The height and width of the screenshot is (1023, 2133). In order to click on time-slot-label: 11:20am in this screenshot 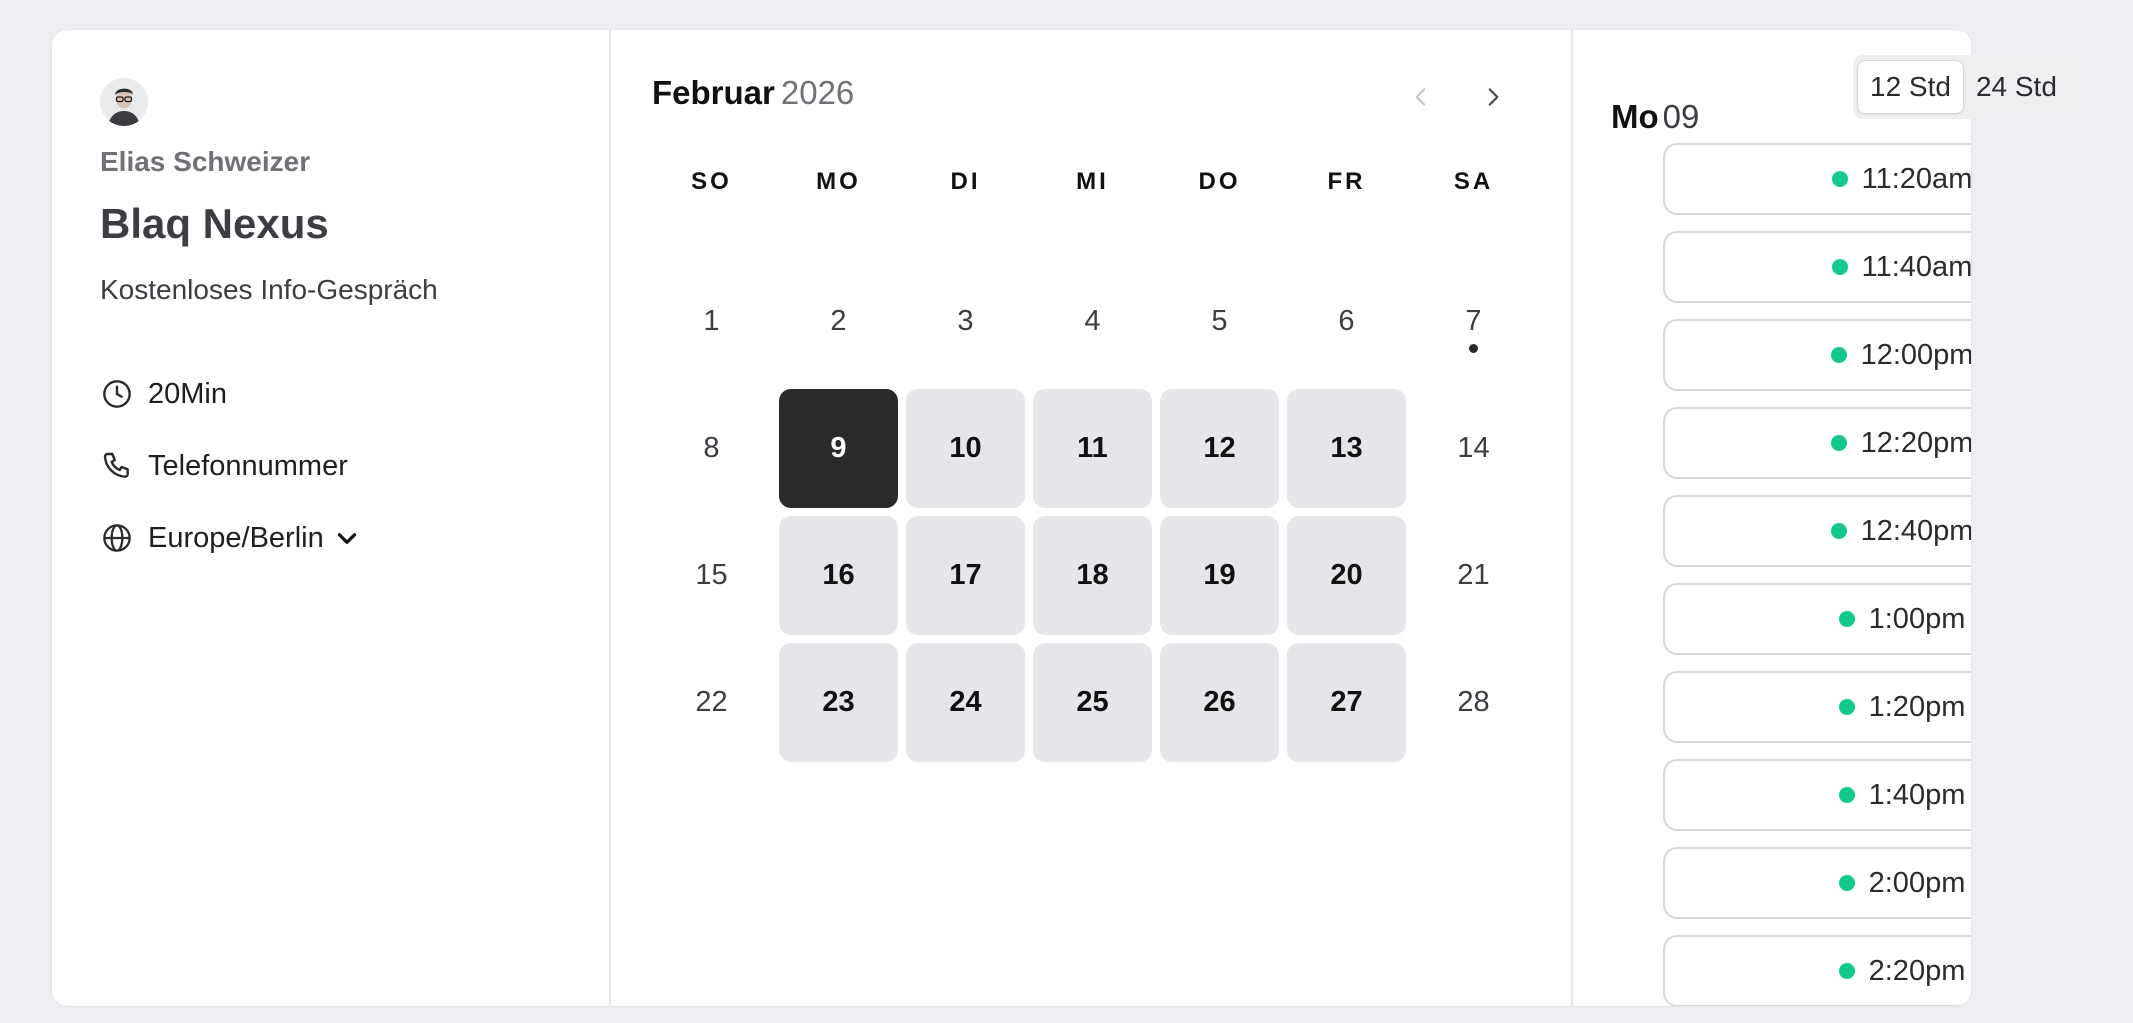, I will do `click(1916, 178)`.